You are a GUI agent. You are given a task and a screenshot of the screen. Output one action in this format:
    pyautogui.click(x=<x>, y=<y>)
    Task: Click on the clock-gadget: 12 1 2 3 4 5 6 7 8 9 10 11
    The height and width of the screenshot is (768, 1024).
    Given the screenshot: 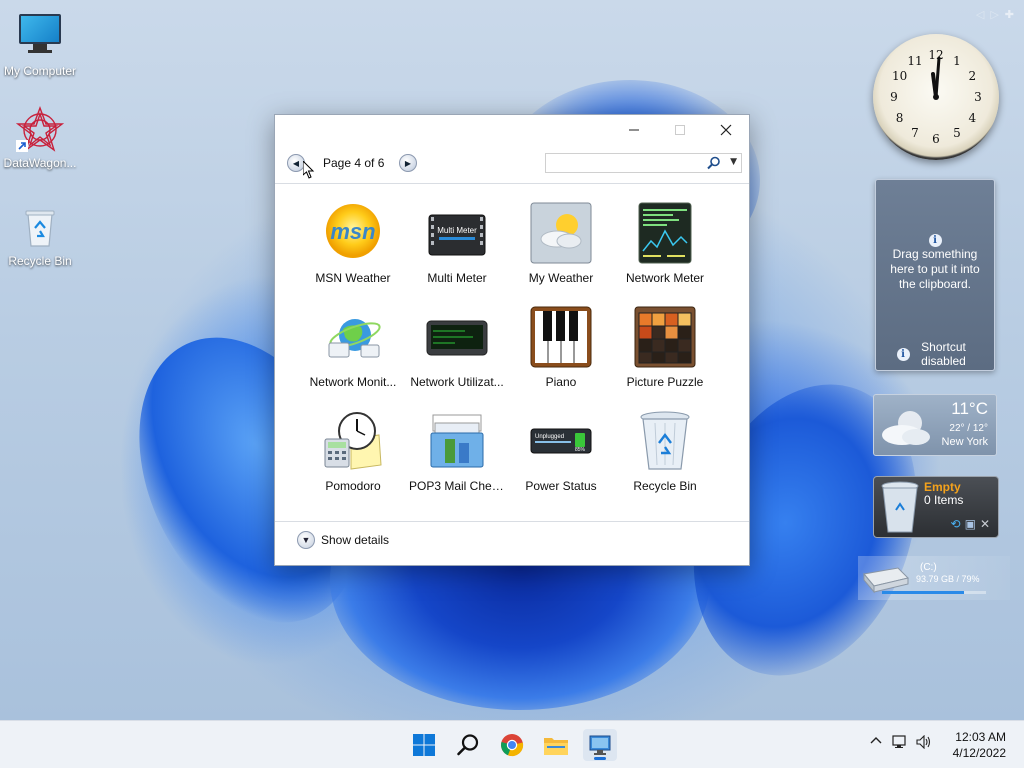 What is the action you would take?
    pyautogui.click(x=936, y=97)
    